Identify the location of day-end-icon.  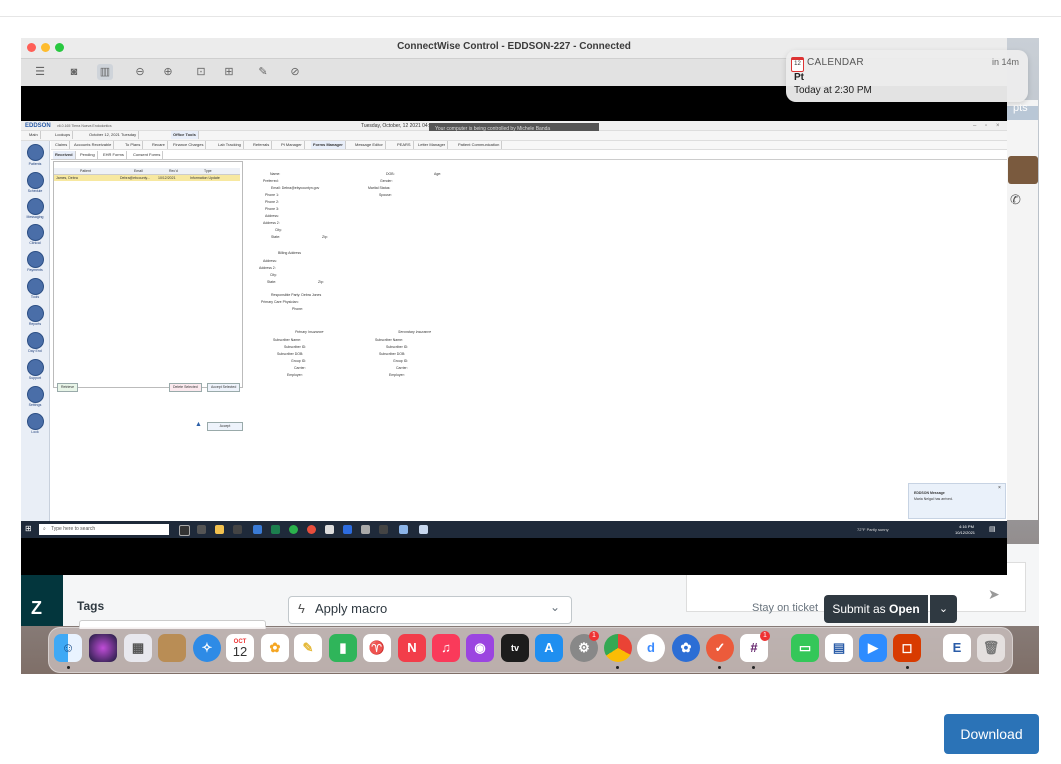
(35, 340).